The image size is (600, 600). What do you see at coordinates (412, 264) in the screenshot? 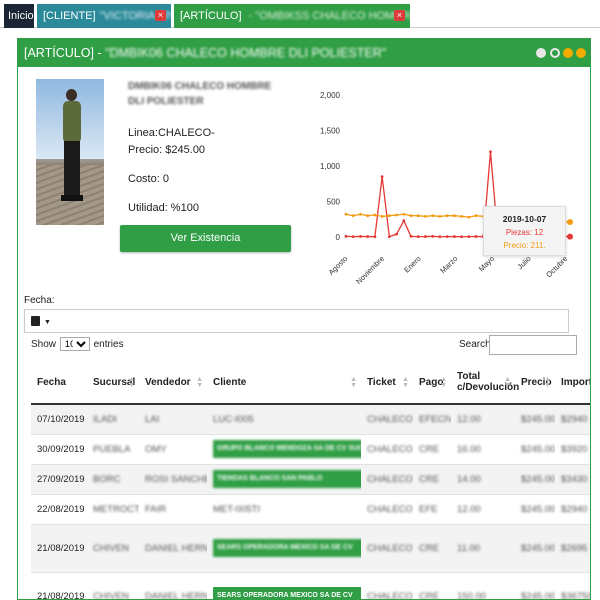
I see `x-tick-label: Enero` at bounding box center [412, 264].